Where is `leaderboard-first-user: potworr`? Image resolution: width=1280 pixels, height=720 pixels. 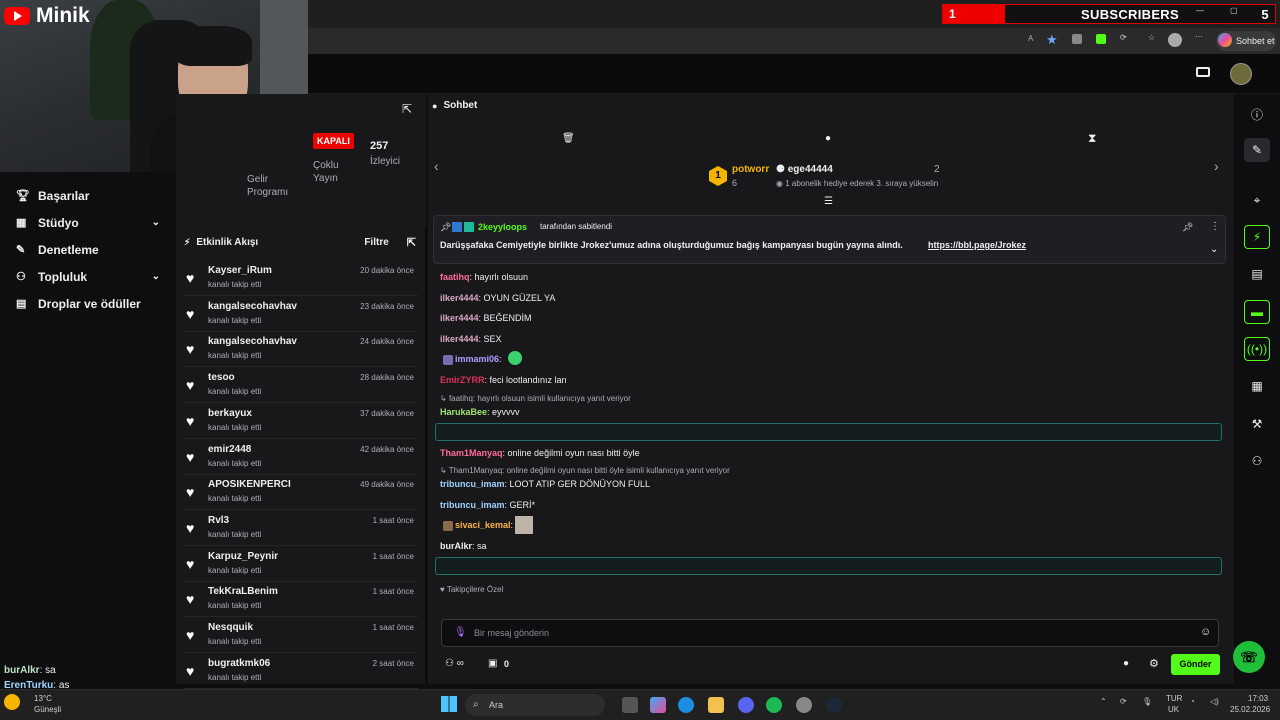 leaderboard-first-user: potworr is located at coordinates (750, 169).